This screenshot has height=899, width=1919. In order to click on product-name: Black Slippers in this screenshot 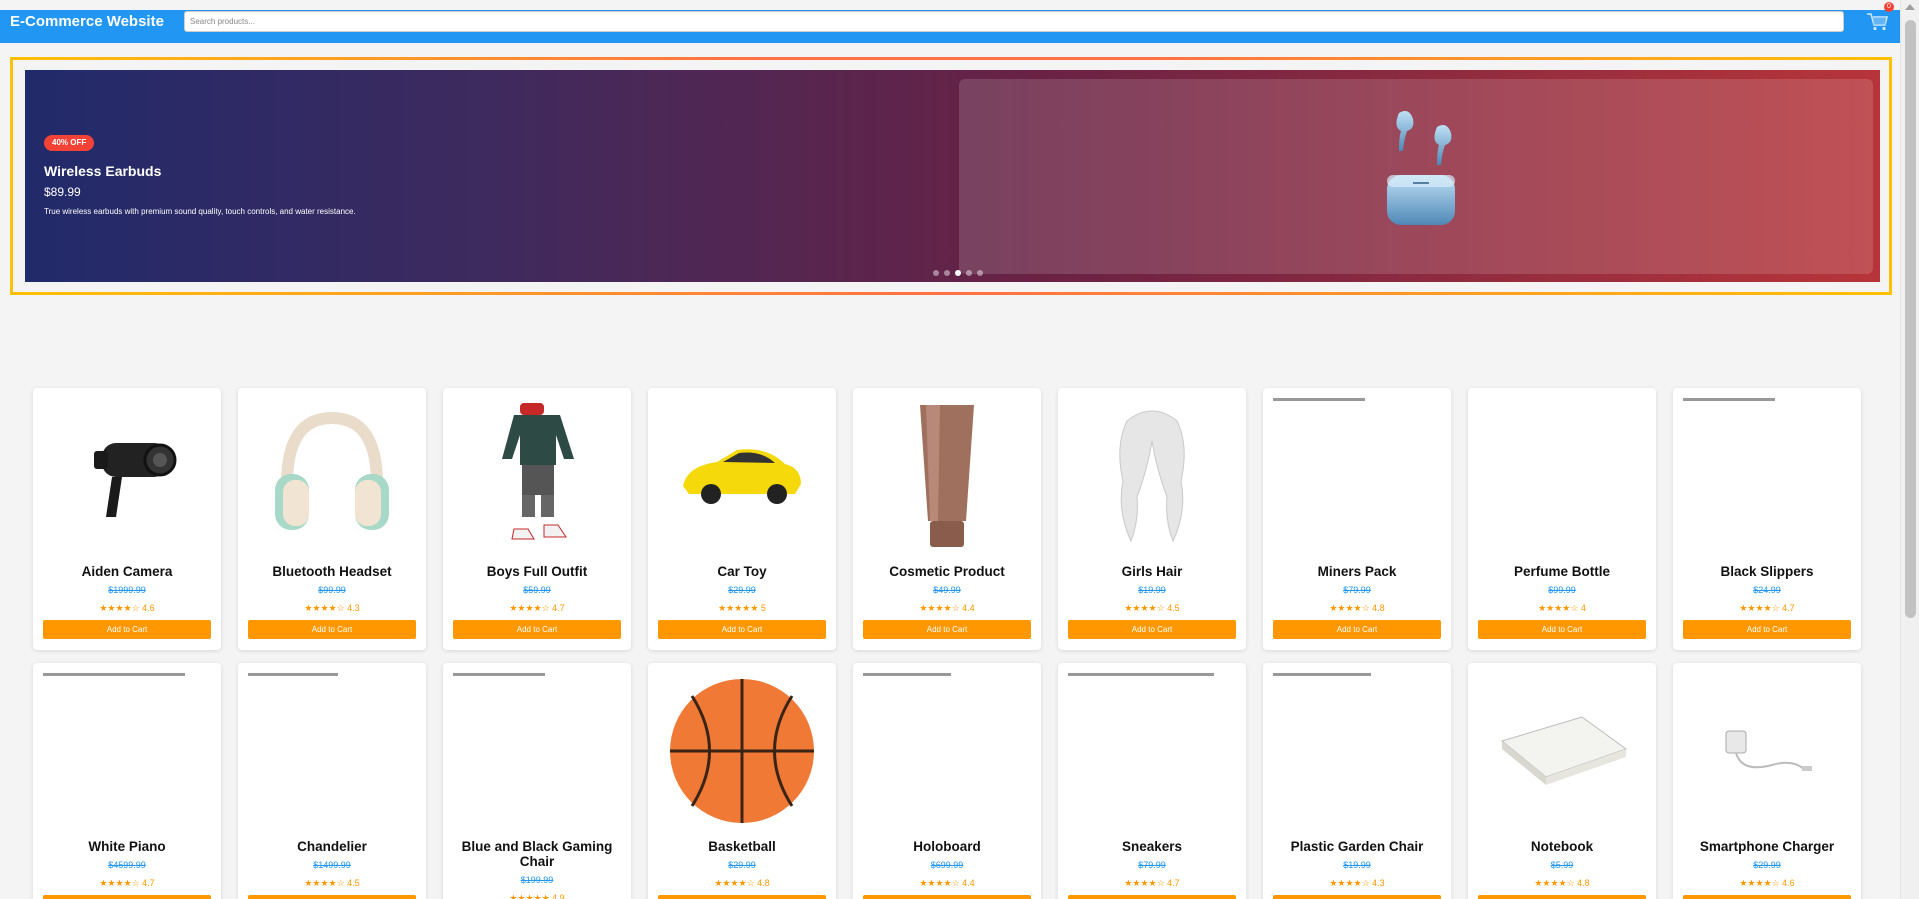, I will do `click(1767, 571)`.